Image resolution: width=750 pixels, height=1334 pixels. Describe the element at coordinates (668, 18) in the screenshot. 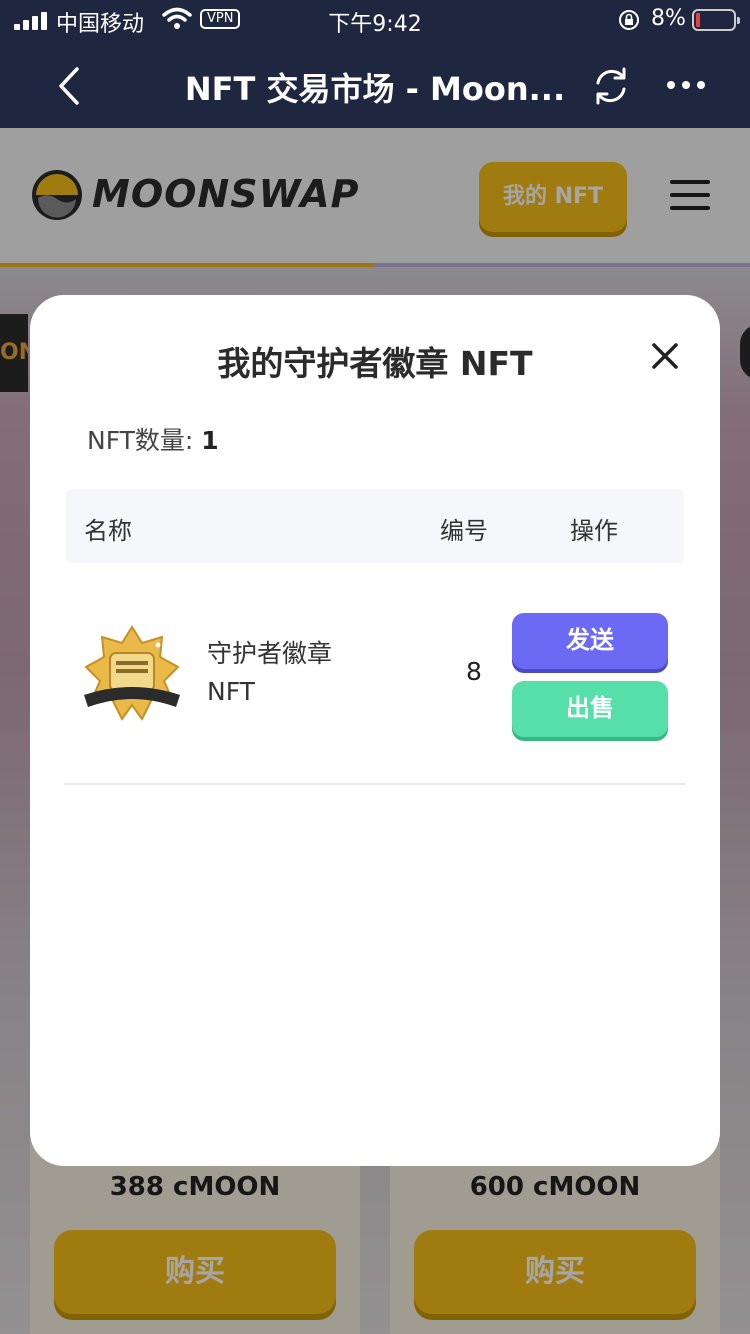

I see `battery-percent: 8%` at that location.